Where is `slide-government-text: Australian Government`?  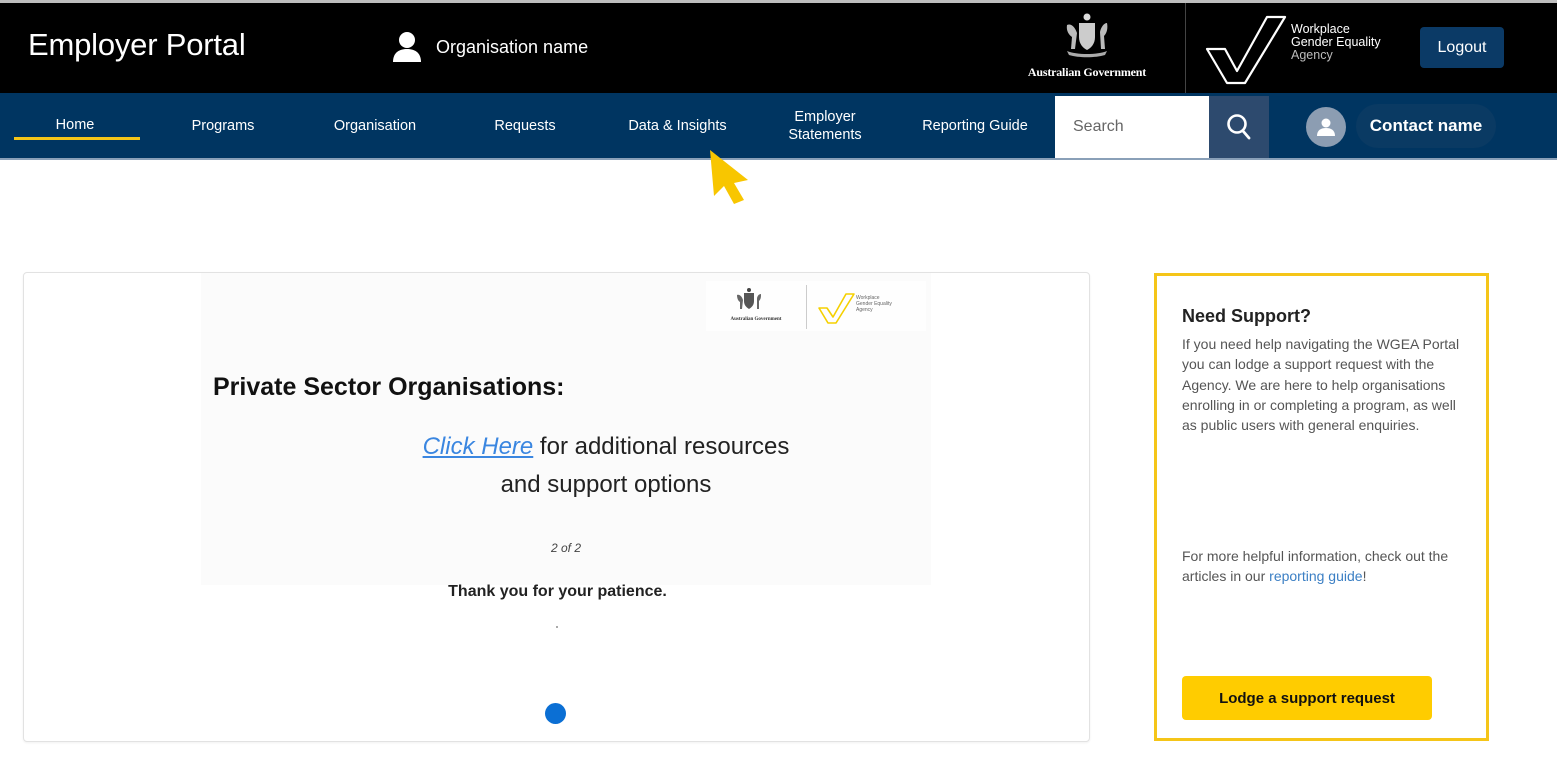 slide-government-text: Australian Government is located at coordinates (756, 319).